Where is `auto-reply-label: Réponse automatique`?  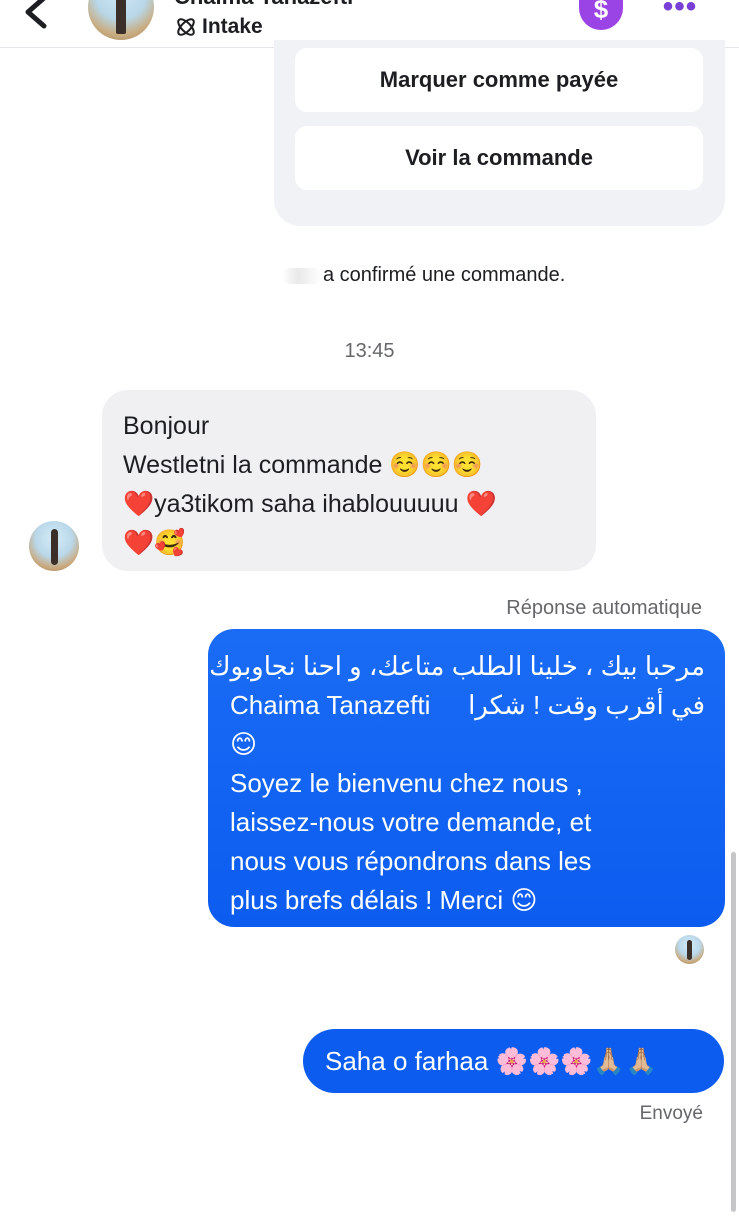 auto-reply-label: Réponse automatique is located at coordinates (604, 608).